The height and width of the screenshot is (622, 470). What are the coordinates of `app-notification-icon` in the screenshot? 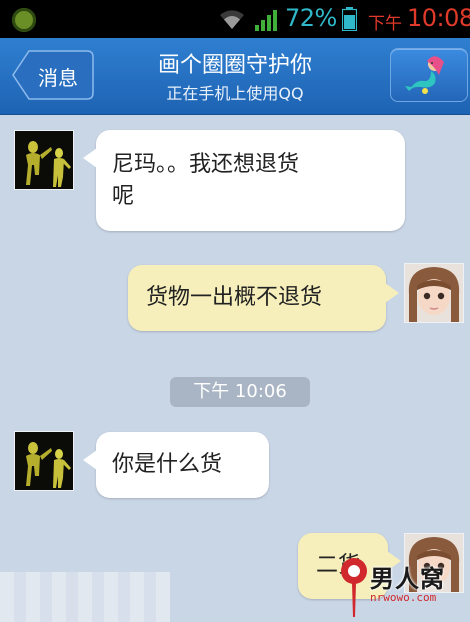 It's located at (24, 20).